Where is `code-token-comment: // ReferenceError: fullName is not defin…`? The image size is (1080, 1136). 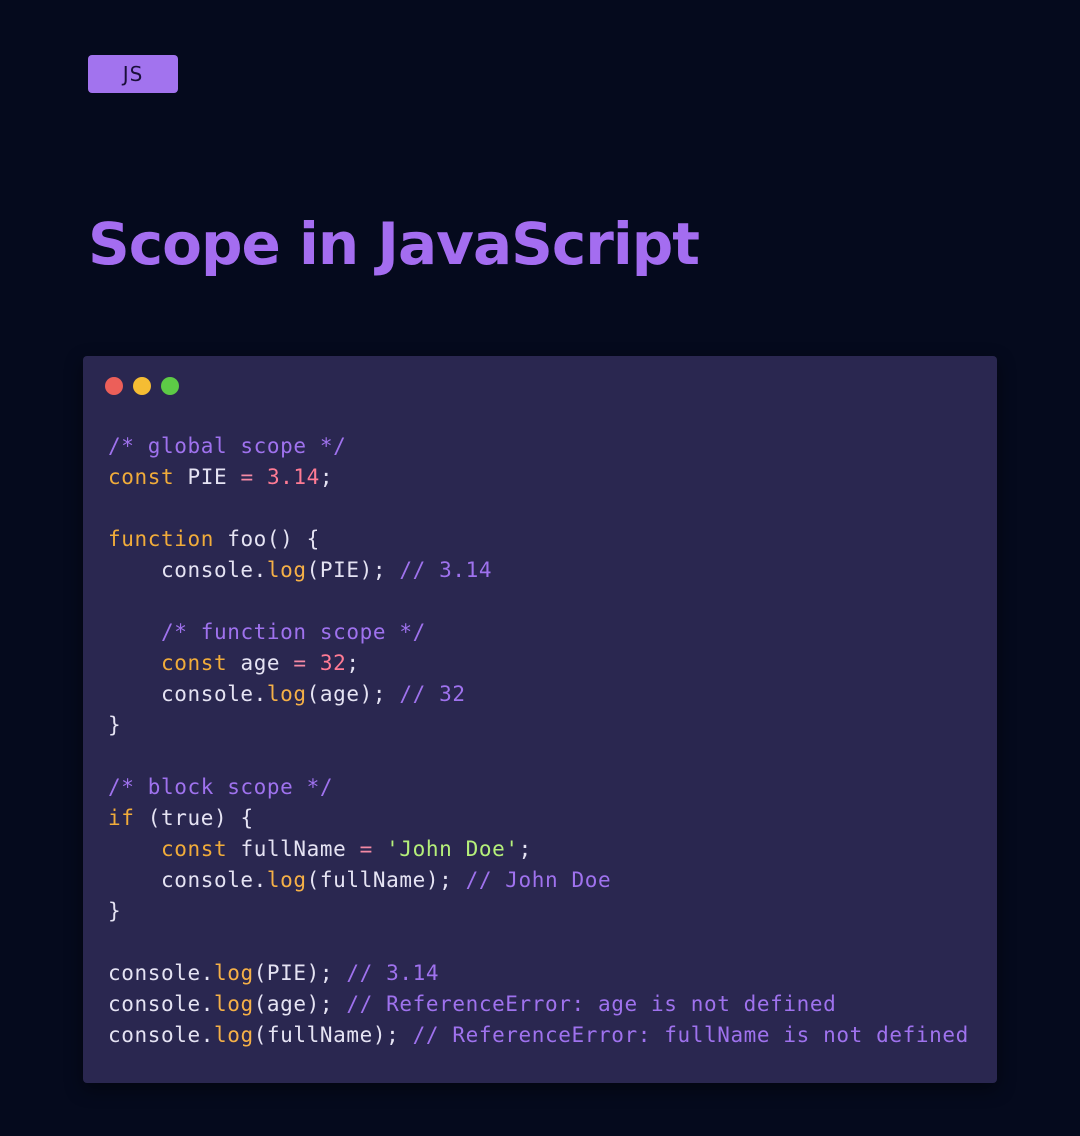
code-token-comment: // ReferenceError: fullName is not defin… is located at coordinates (690, 1035).